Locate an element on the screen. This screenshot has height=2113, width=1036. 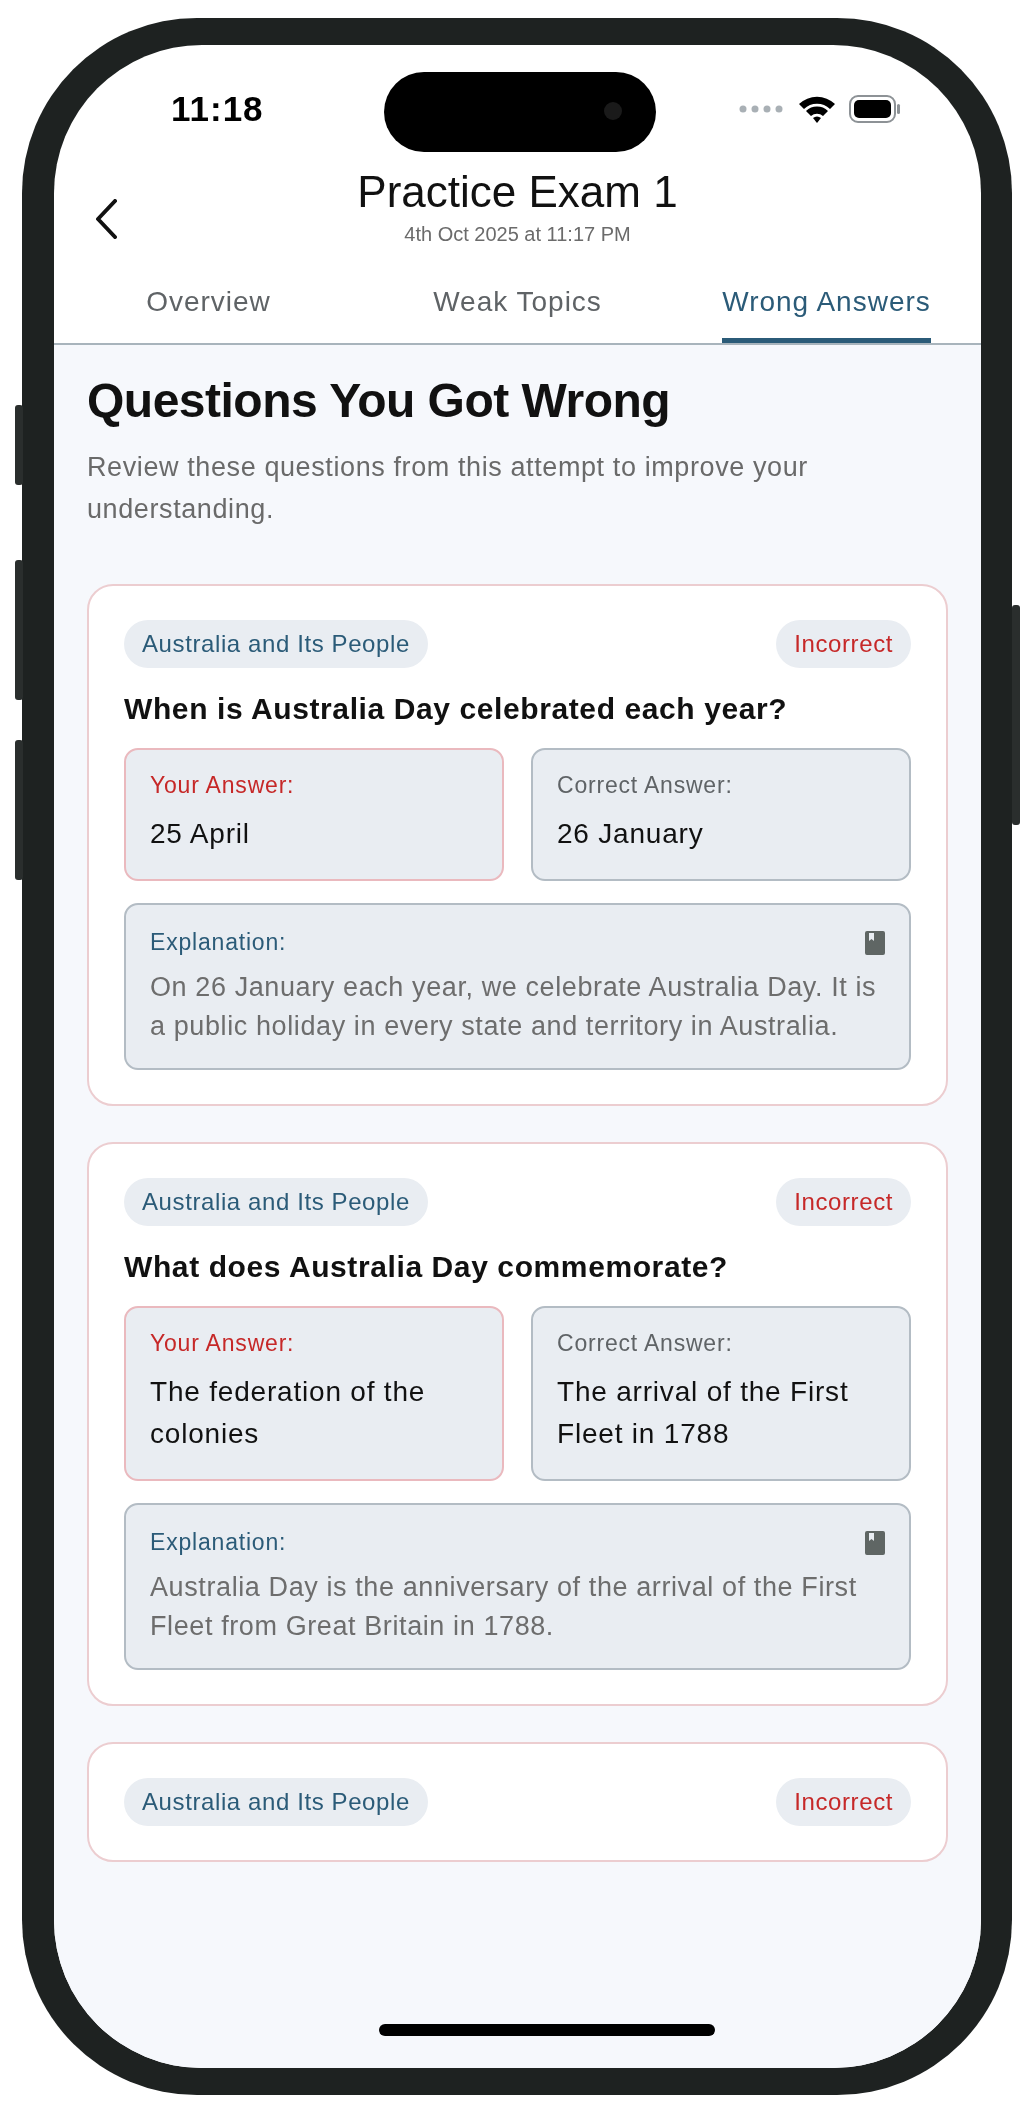
battery-icon is located at coordinates (875, 109).